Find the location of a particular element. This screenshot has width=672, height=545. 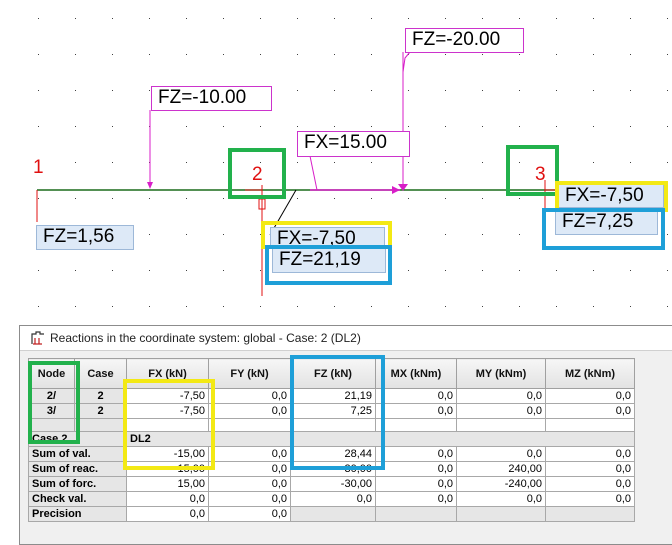

reaction-label-node3-fx: FX=-7,50 is located at coordinates (611, 196).